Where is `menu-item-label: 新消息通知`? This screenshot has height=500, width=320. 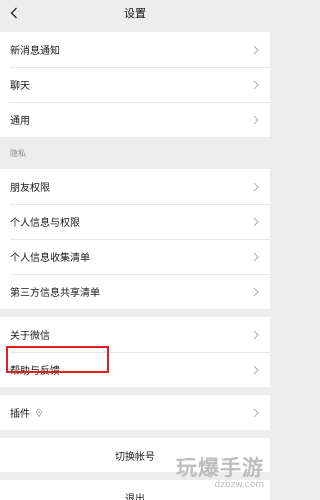 menu-item-label: 新消息通知 is located at coordinates (35, 51).